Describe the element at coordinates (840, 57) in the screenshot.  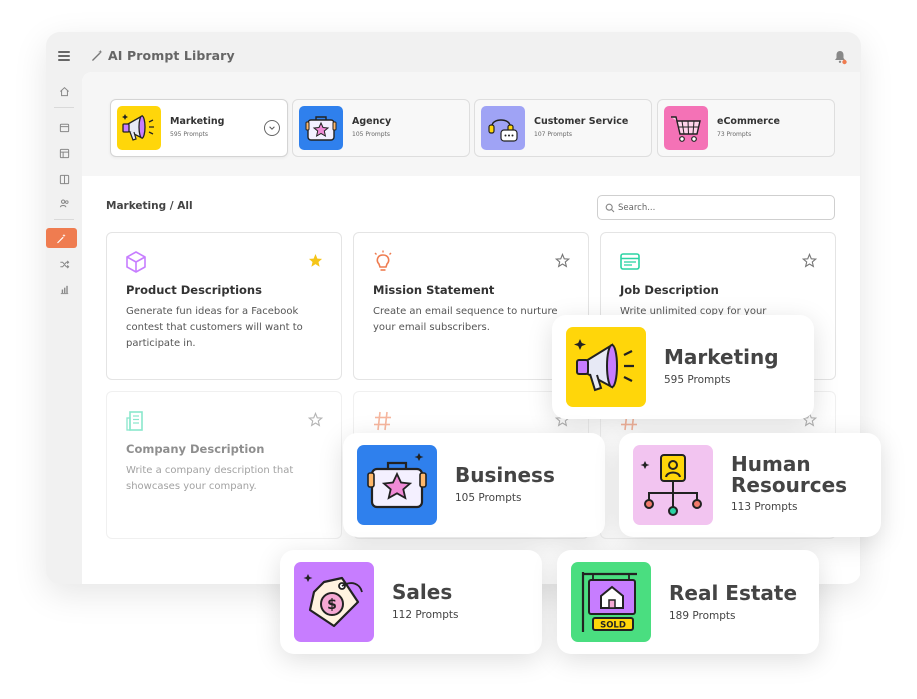
I see `notification-bell-icon` at that location.